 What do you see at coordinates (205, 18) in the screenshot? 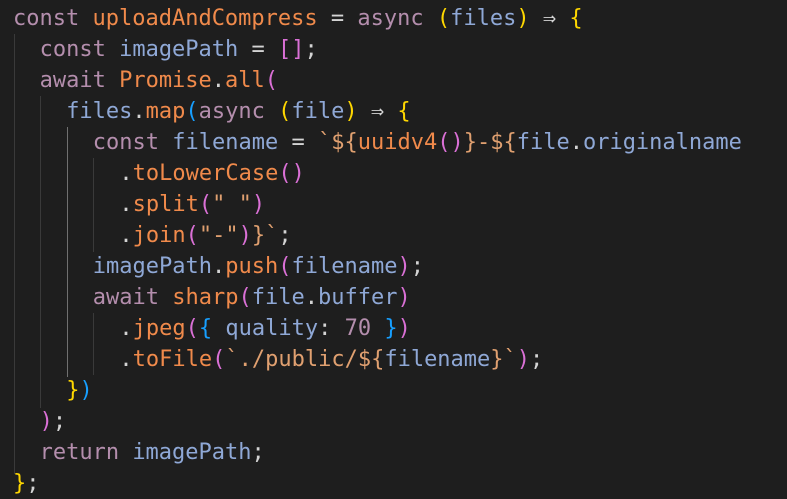
I see `code-token: uploadAndCompress` at bounding box center [205, 18].